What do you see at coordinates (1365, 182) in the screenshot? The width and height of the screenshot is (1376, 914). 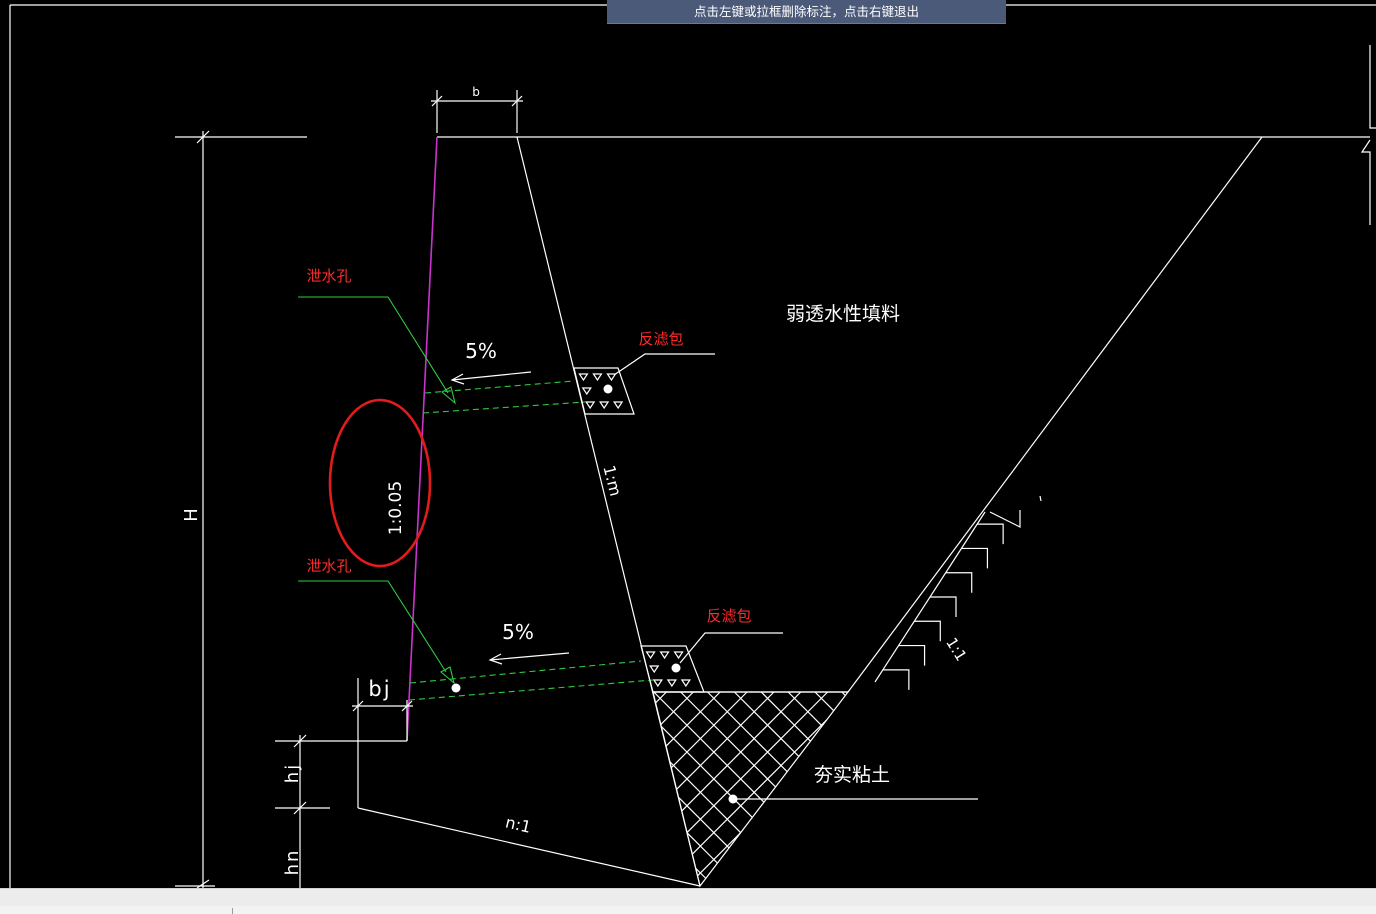 I see `break-line-icon` at bounding box center [1365, 182].